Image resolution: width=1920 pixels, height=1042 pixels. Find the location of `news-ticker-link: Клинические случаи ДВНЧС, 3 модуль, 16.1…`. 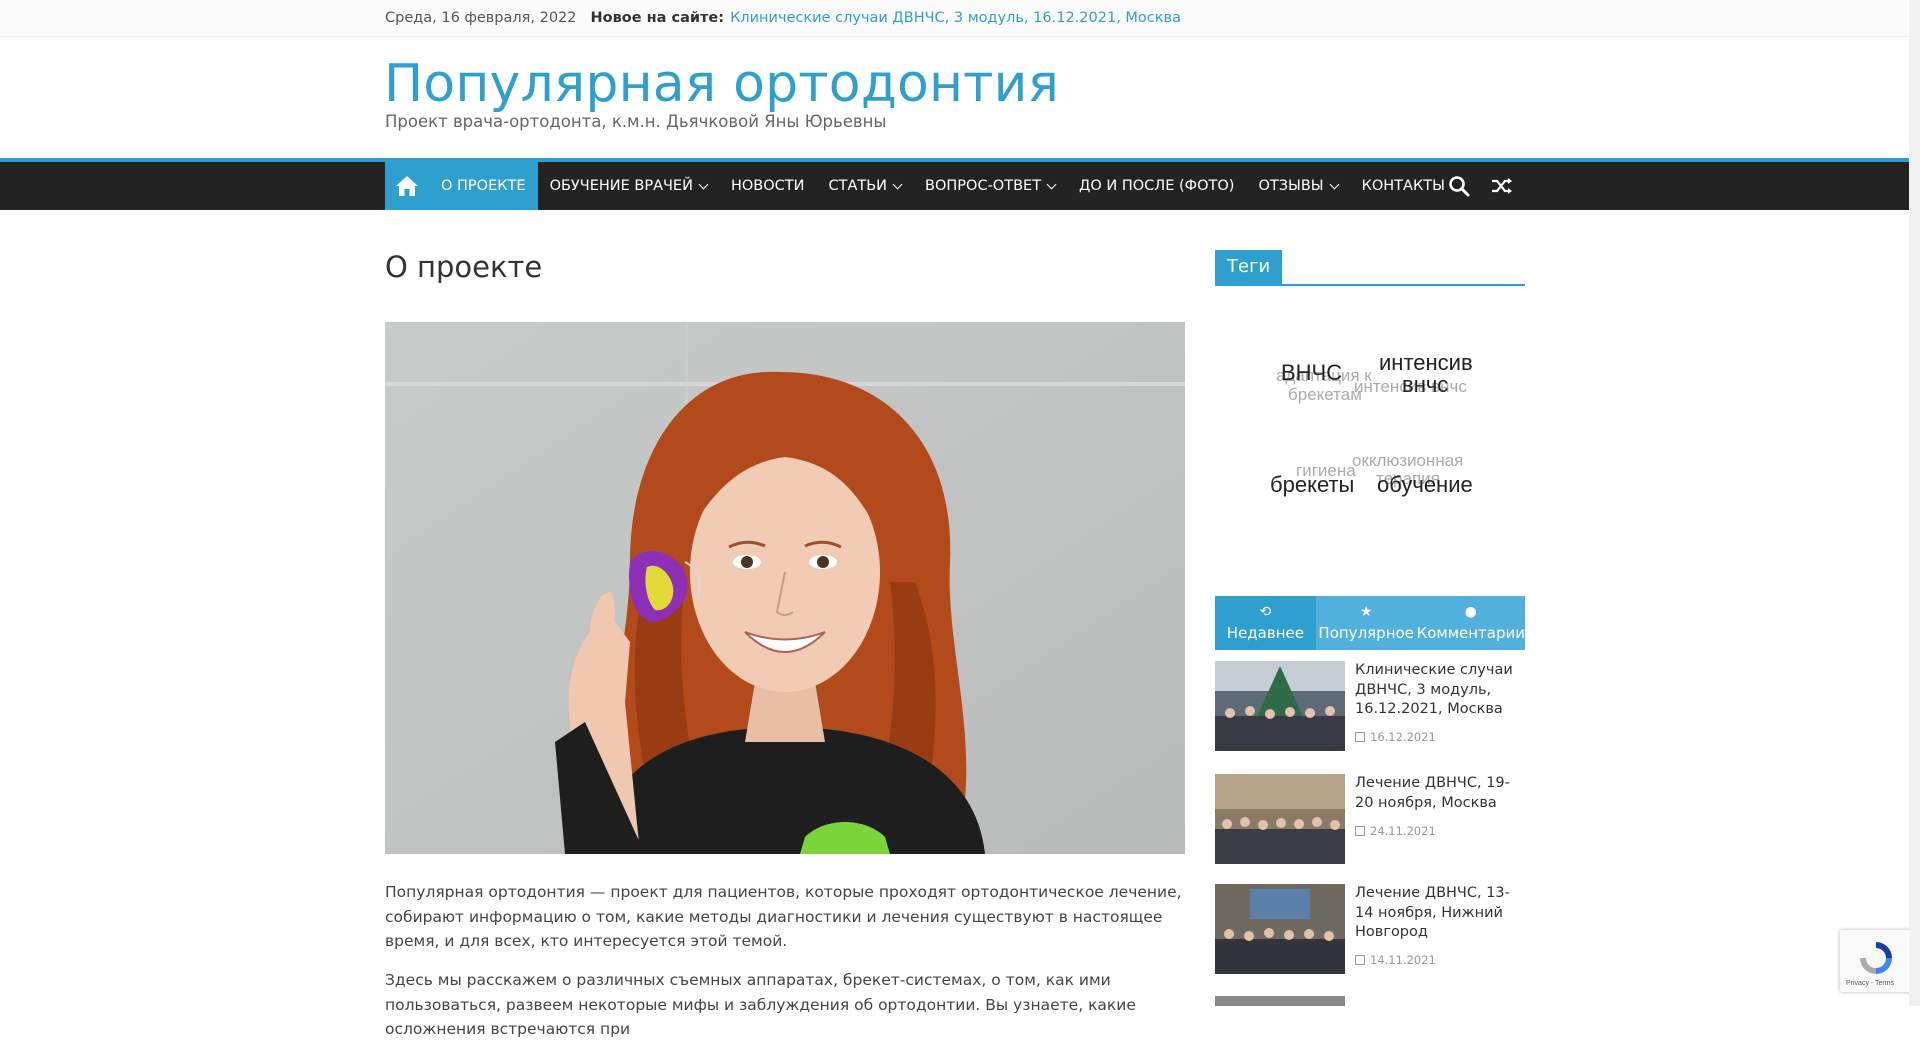

news-ticker-link: Клинические случаи ДВНЧС, 3 модуль, 16.1… is located at coordinates (955, 18).